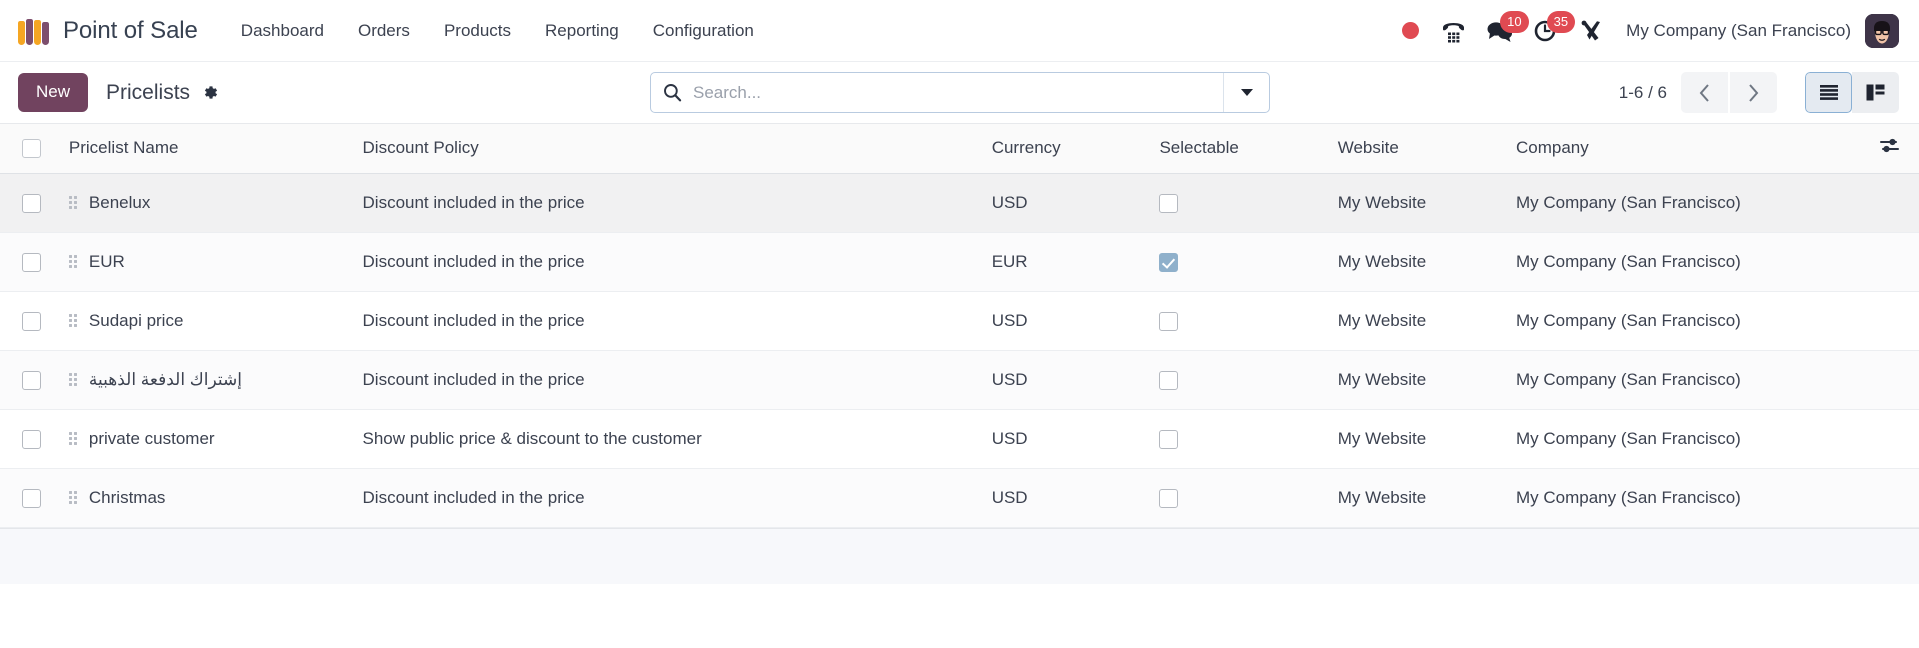 The width and height of the screenshot is (1919, 648). What do you see at coordinates (1889, 145) in the screenshot?
I see `sliders-icon` at bounding box center [1889, 145].